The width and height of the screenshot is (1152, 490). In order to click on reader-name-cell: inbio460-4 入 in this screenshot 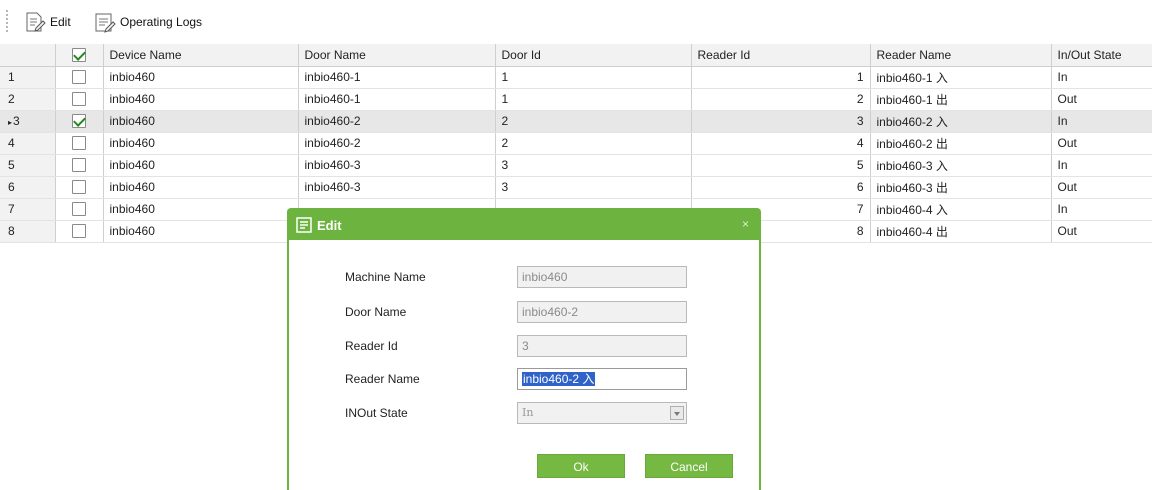, I will do `click(961, 209)`.